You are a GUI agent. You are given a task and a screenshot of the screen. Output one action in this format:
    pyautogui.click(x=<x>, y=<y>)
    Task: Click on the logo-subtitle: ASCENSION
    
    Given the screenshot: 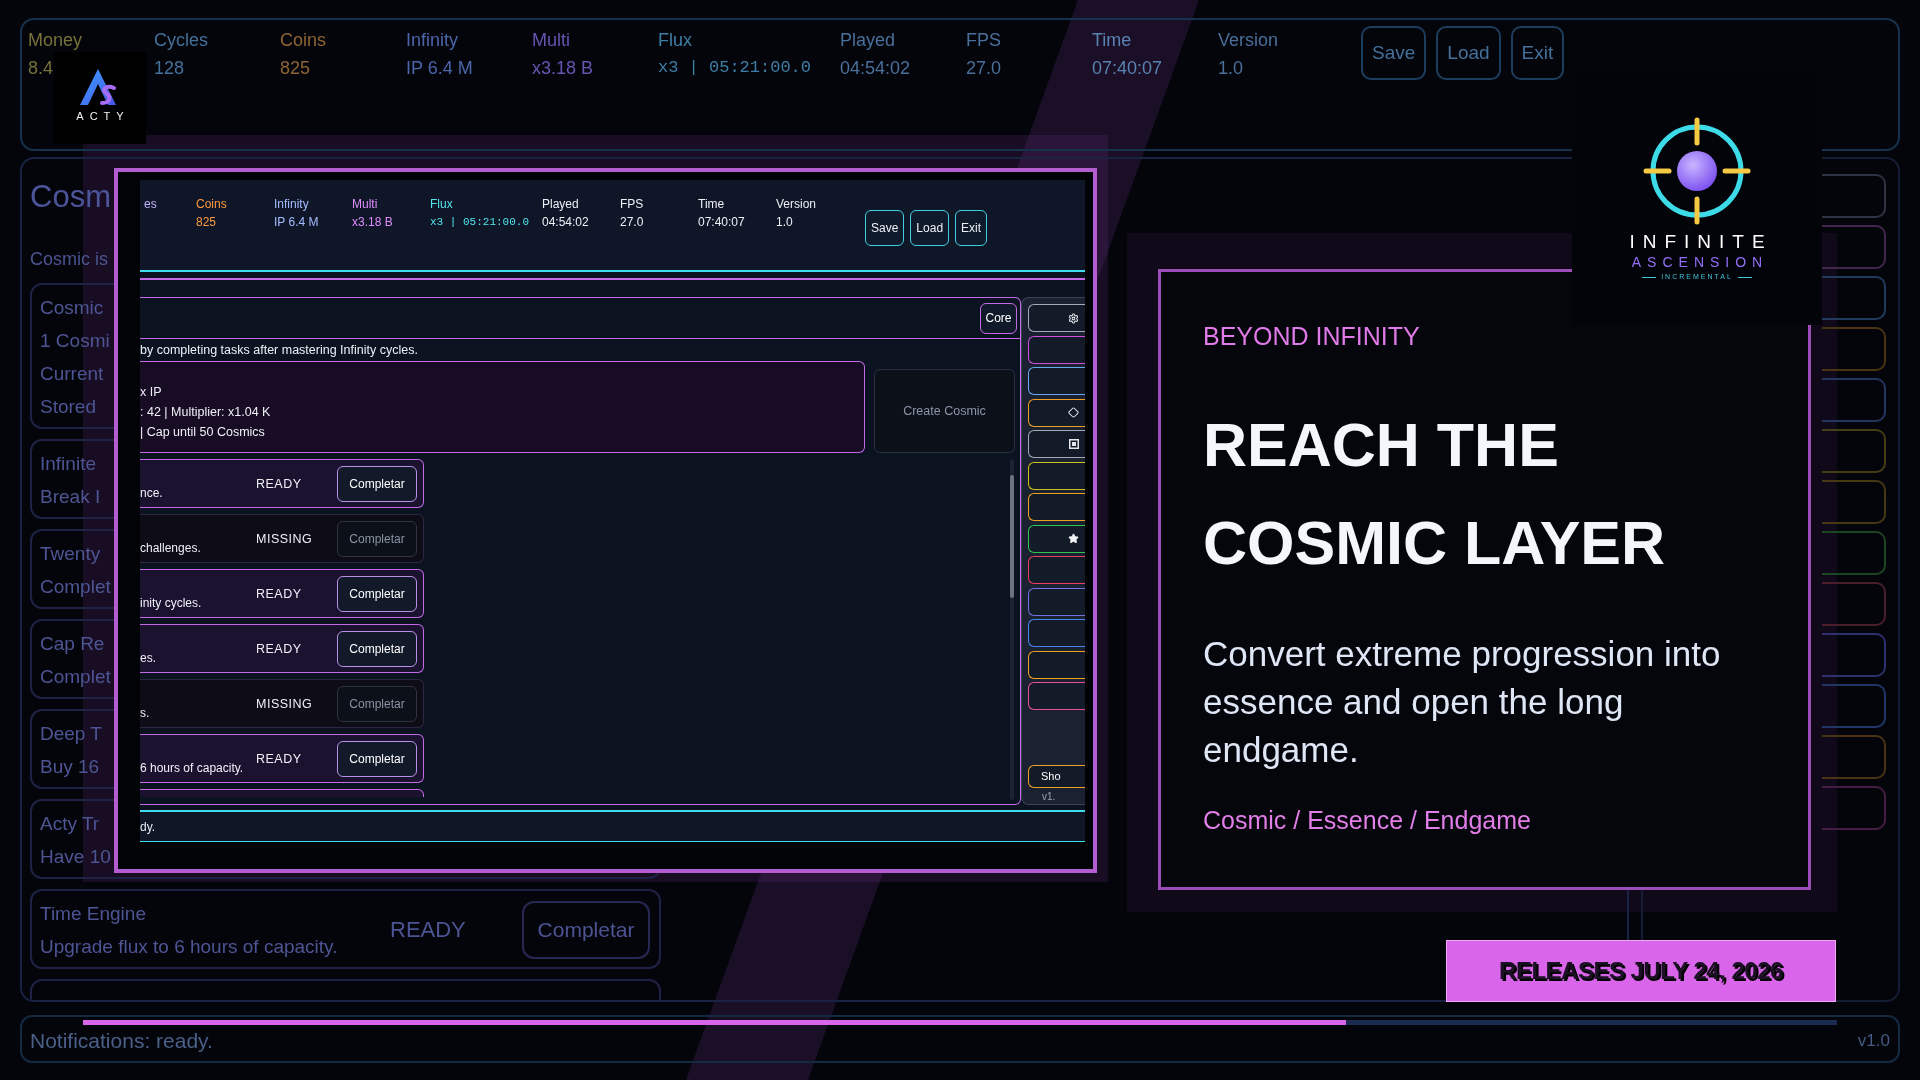 What is the action you would take?
    pyautogui.click(x=1699, y=262)
    